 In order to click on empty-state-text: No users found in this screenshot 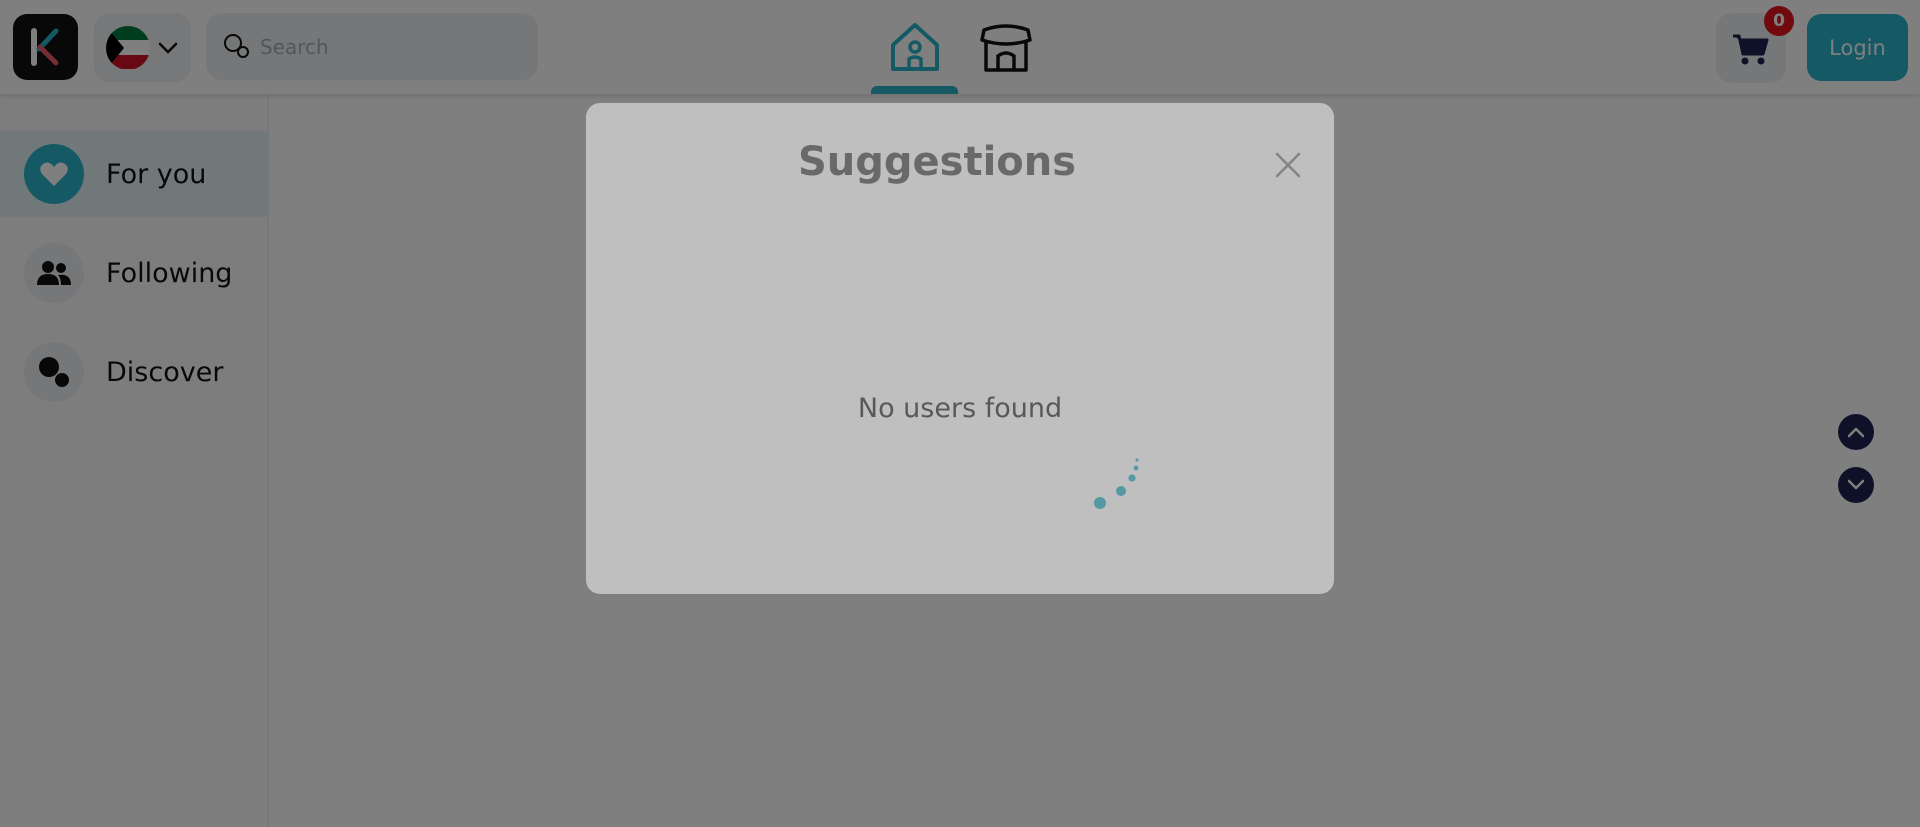, I will do `click(960, 408)`.